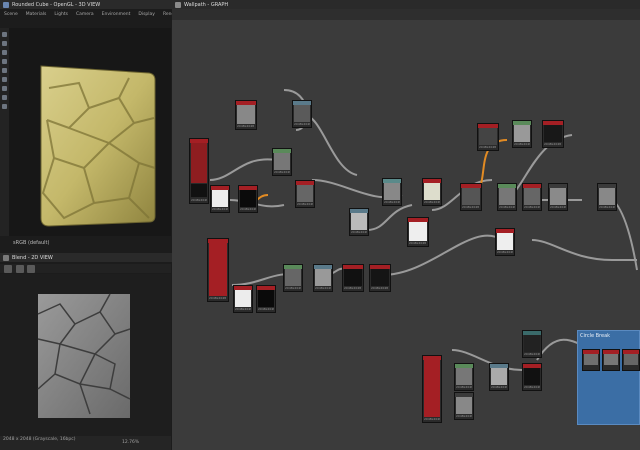 This screenshot has width=640, height=450. I want to click on image-icon, so click(6, 257).